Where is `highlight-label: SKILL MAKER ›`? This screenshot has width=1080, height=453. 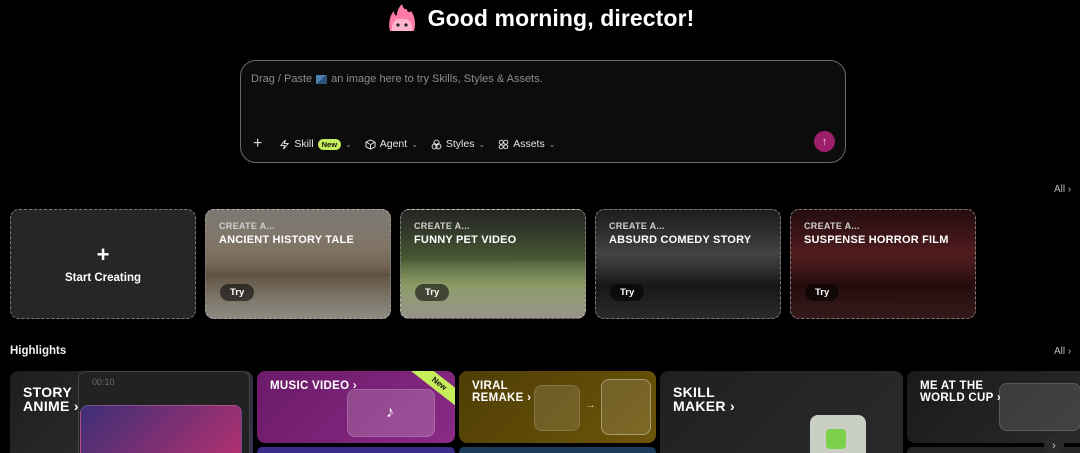 highlight-label: SKILL MAKER › is located at coordinates (704, 399).